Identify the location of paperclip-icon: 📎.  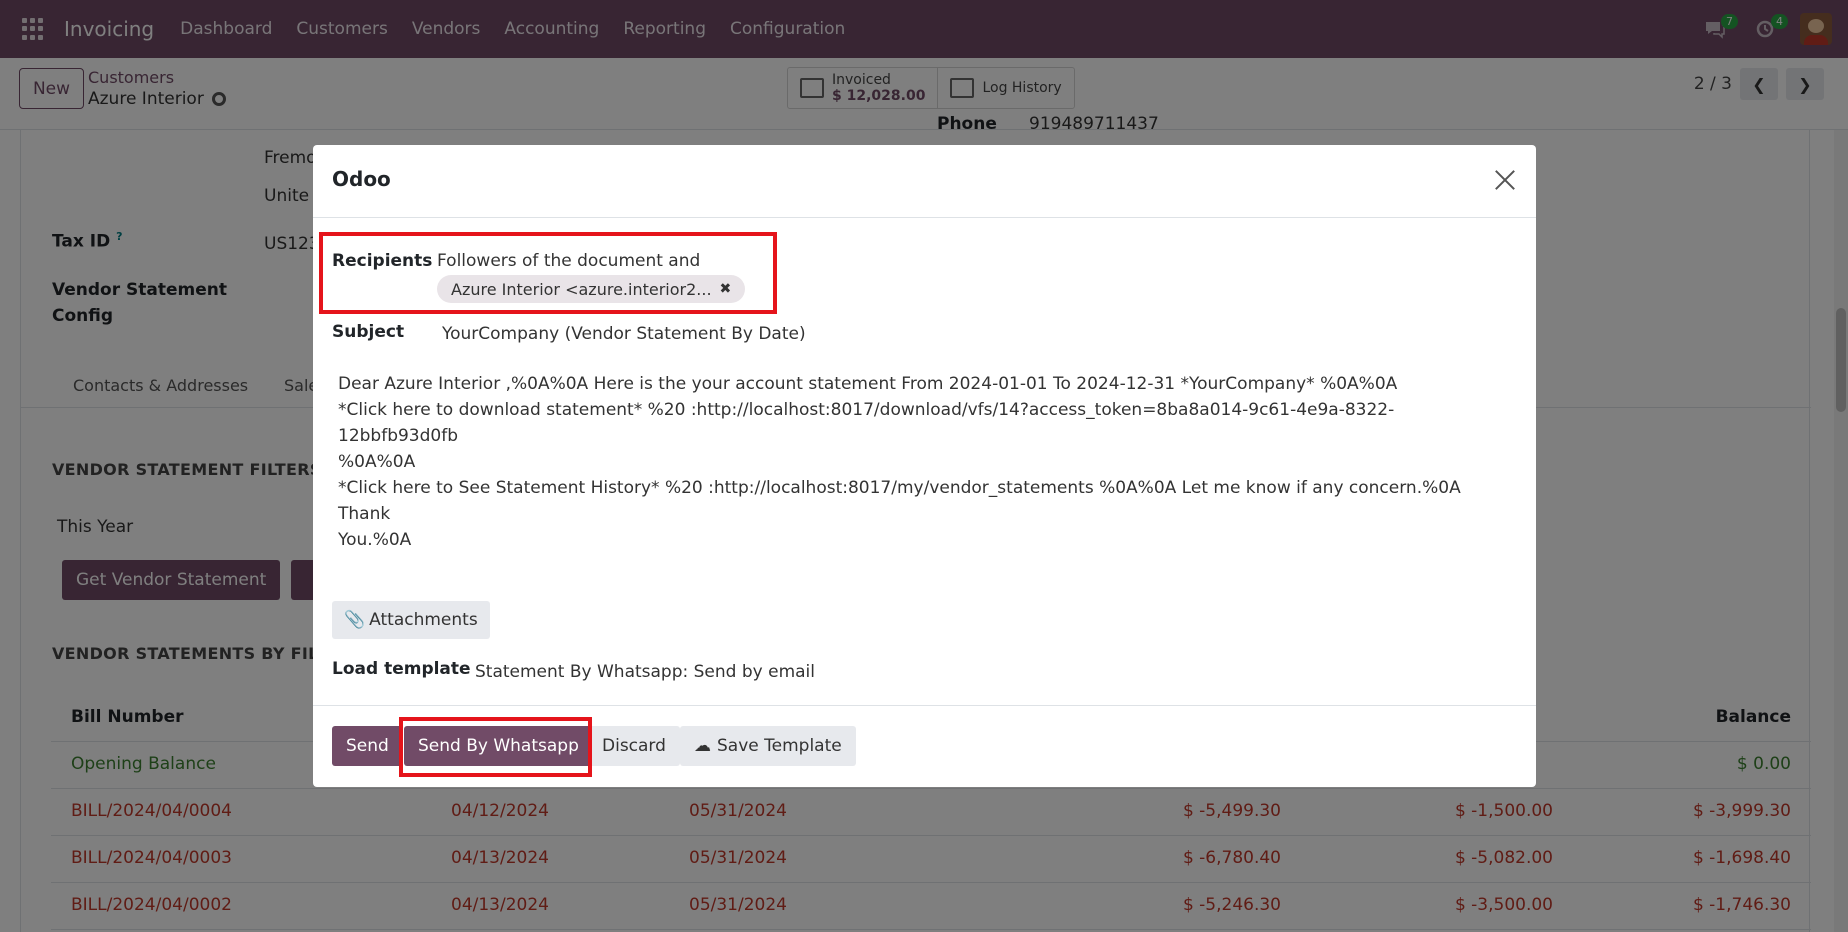
(355, 620).